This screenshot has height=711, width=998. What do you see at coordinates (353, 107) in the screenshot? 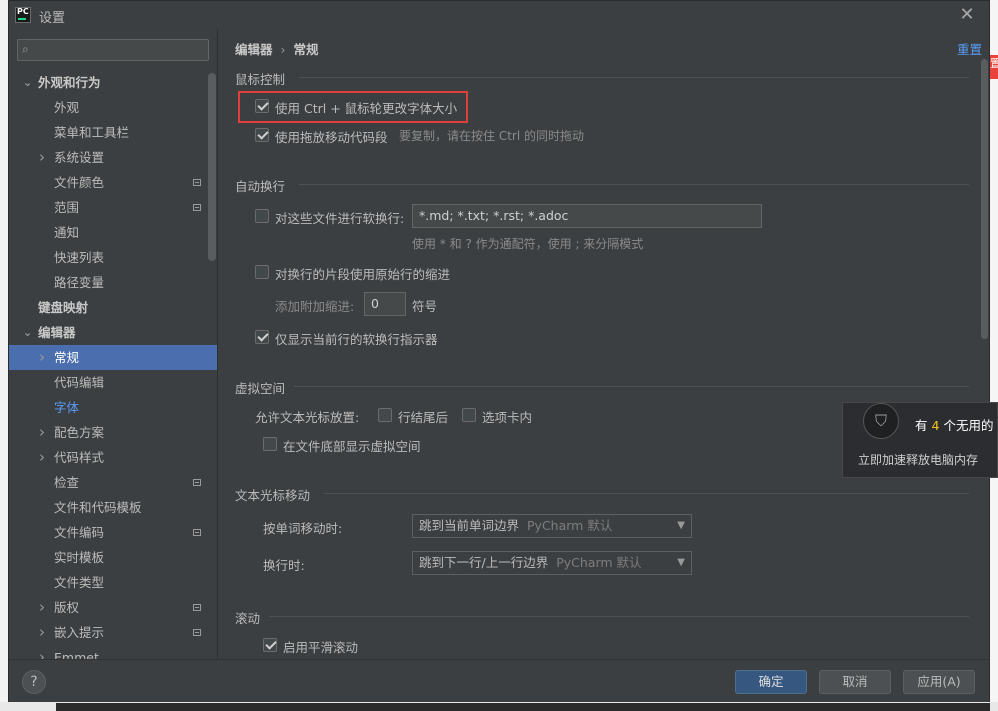
I see `highlight-annotation` at bounding box center [353, 107].